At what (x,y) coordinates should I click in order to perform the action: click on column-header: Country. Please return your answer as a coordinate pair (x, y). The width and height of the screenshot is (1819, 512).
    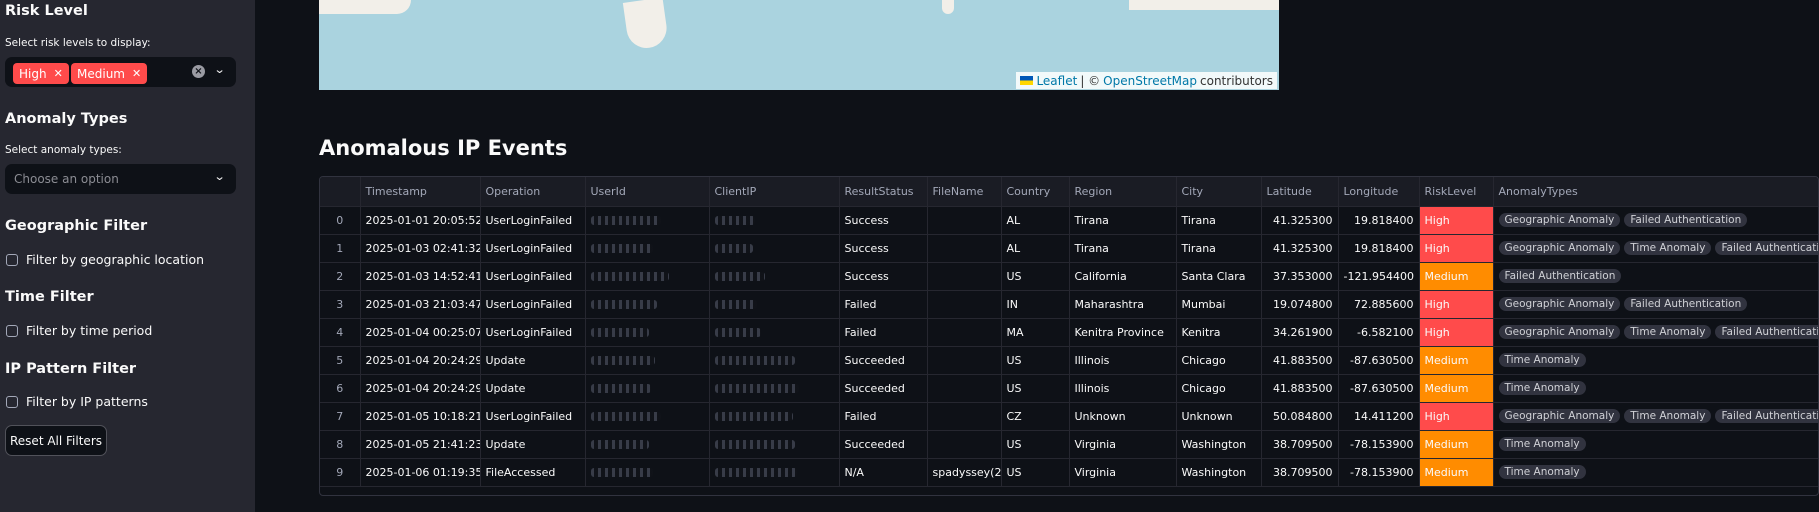
    Looking at the image, I should click on (1035, 192).